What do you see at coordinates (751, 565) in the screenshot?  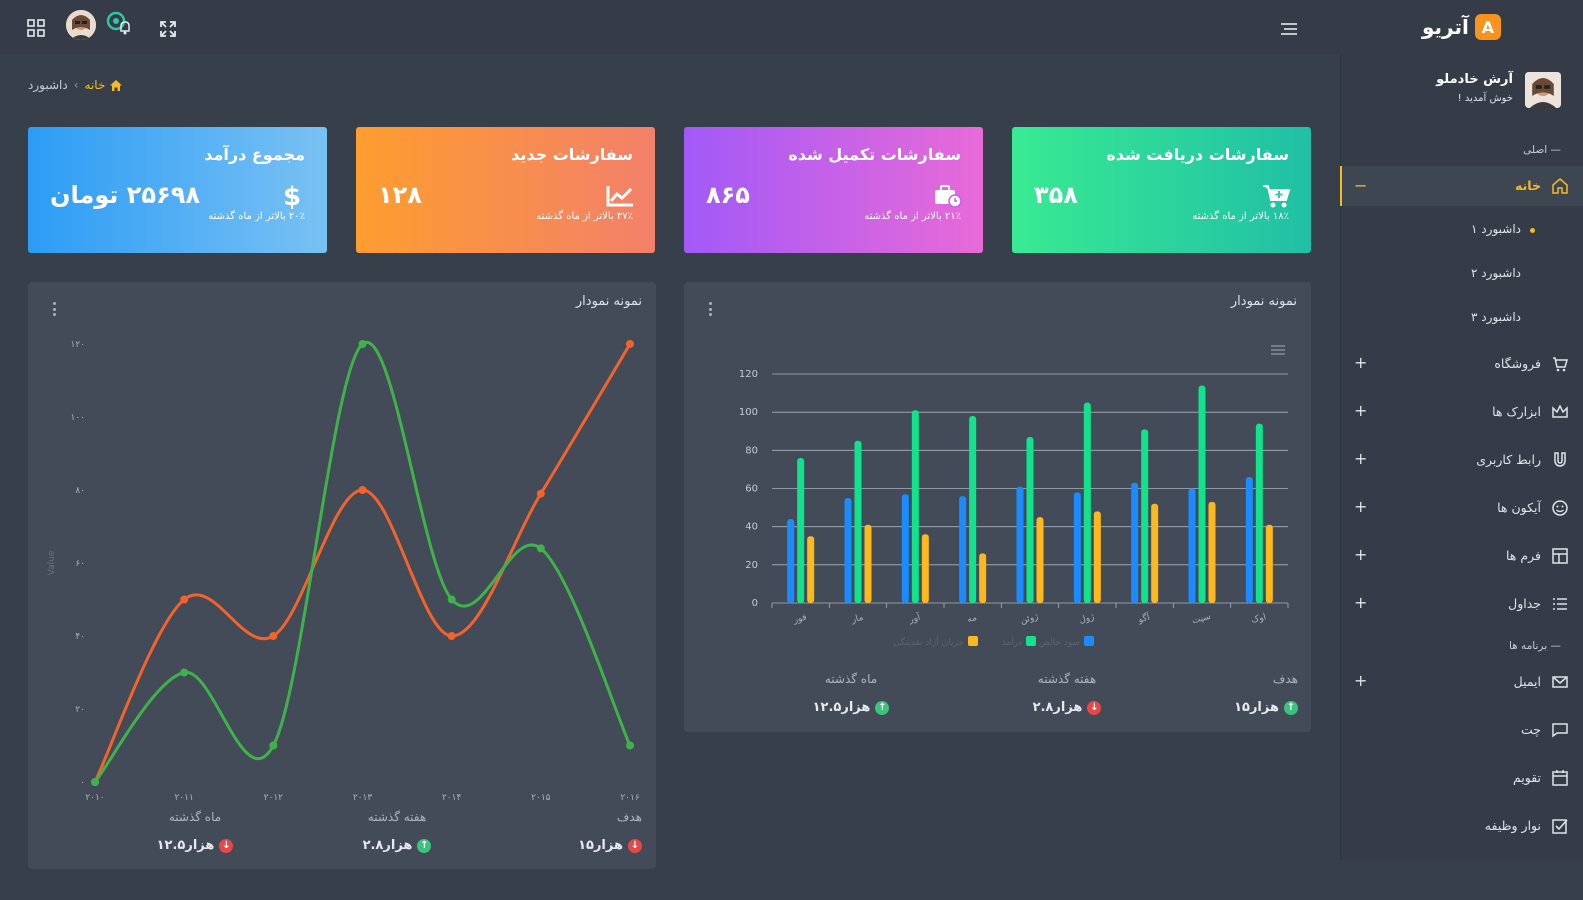 I see `y-tick-label: 20` at bounding box center [751, 565].